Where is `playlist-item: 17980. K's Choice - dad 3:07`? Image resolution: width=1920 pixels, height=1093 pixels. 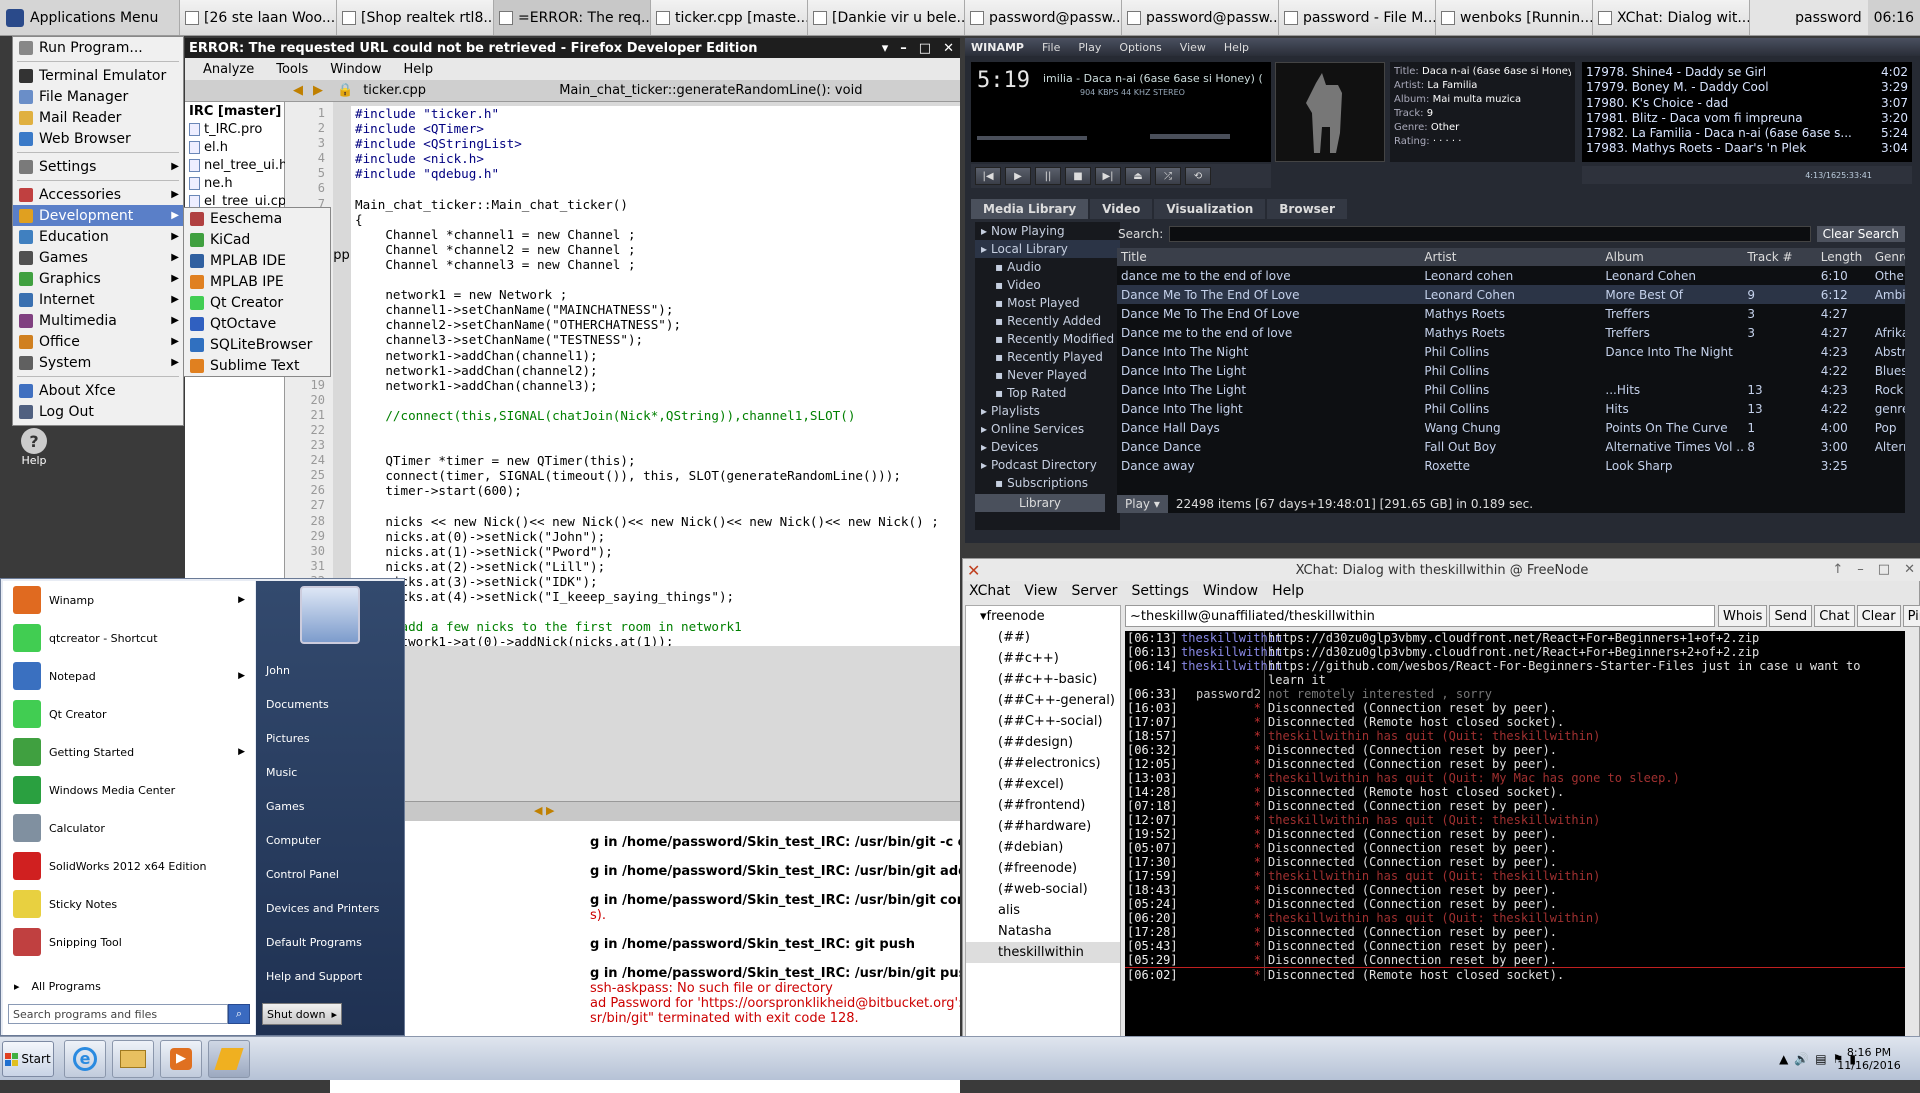
playlist-item: 17980. K's Choice - dad 3:07 is located at coordinates (1747, 103).